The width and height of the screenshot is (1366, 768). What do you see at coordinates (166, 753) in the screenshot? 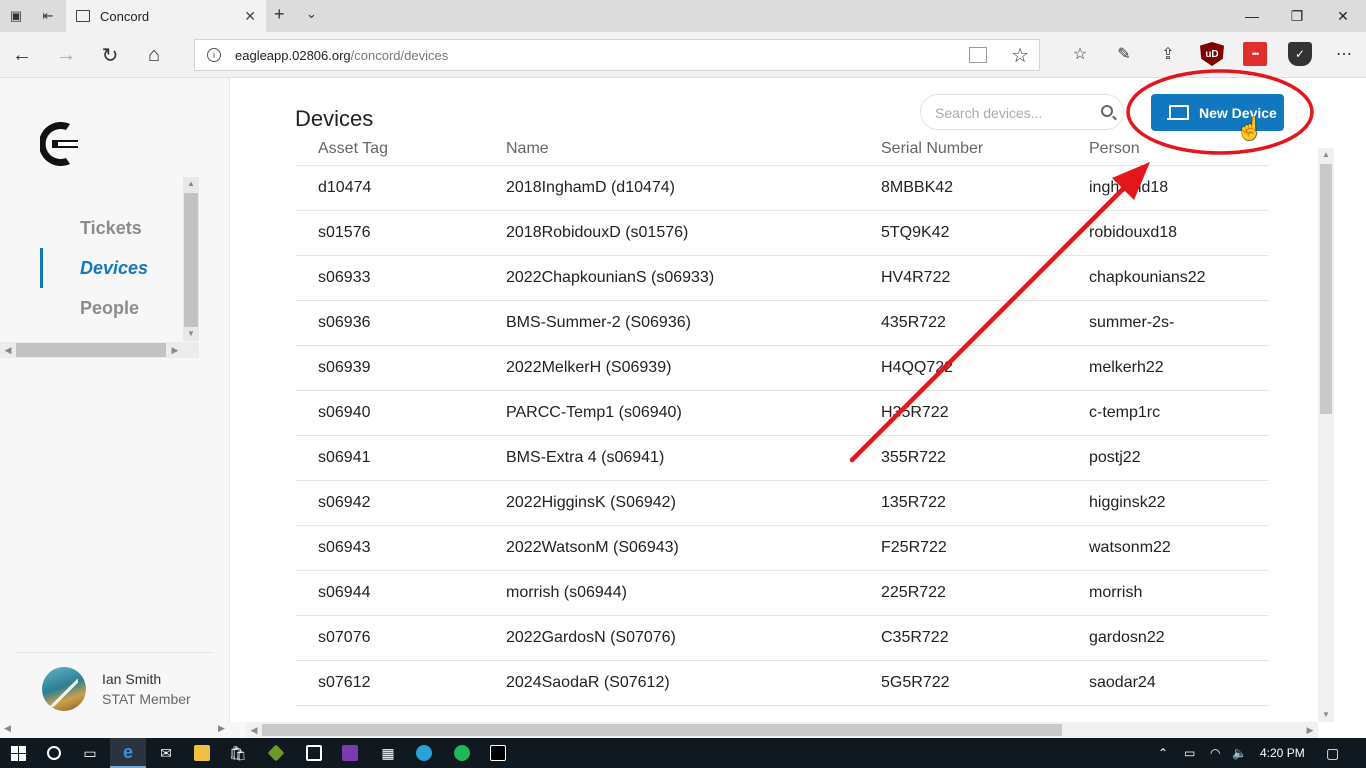
I see `mail-icon: ✉` at bounding box center [166, 753].